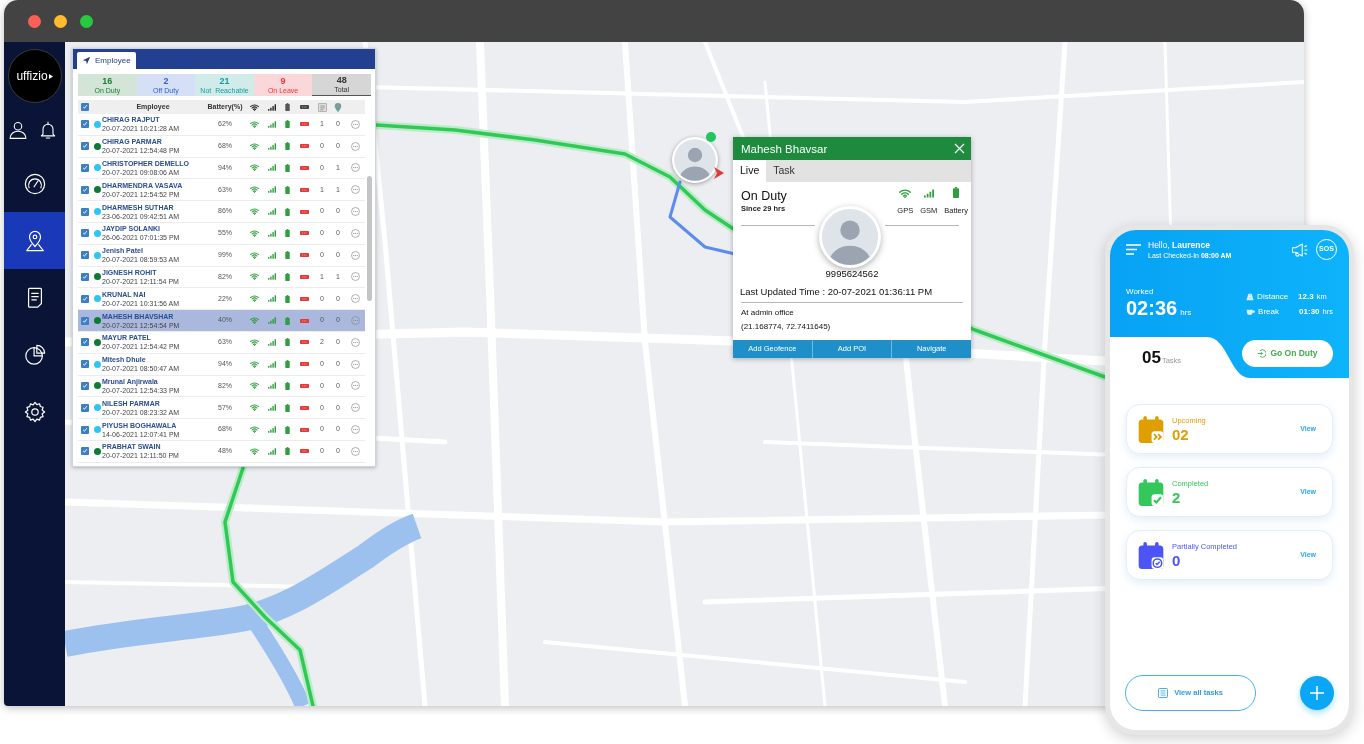 The image size is (1364, 744). I want to click on close-window-button, so click(34, 21).